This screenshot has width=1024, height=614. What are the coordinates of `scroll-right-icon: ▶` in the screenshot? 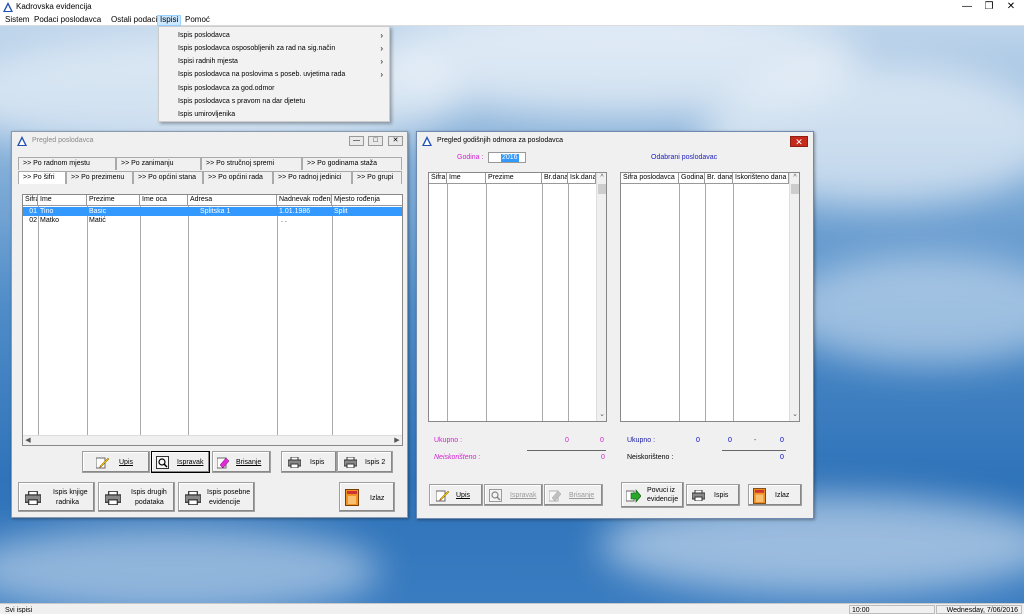 It's located at (397, 440).